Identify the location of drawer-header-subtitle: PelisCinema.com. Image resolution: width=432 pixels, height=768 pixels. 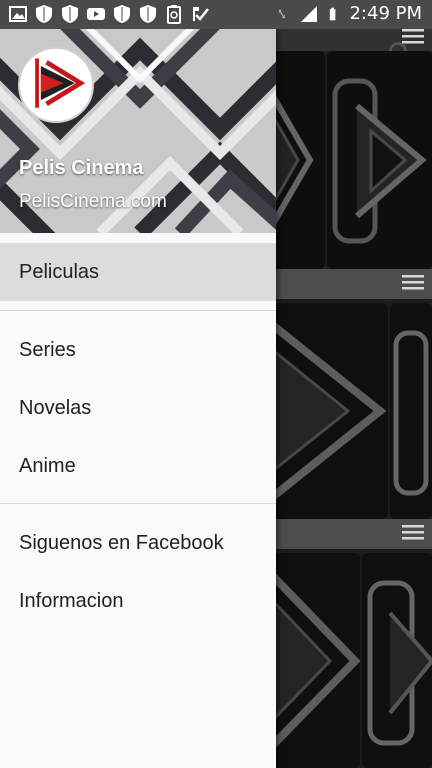
(93, 201).